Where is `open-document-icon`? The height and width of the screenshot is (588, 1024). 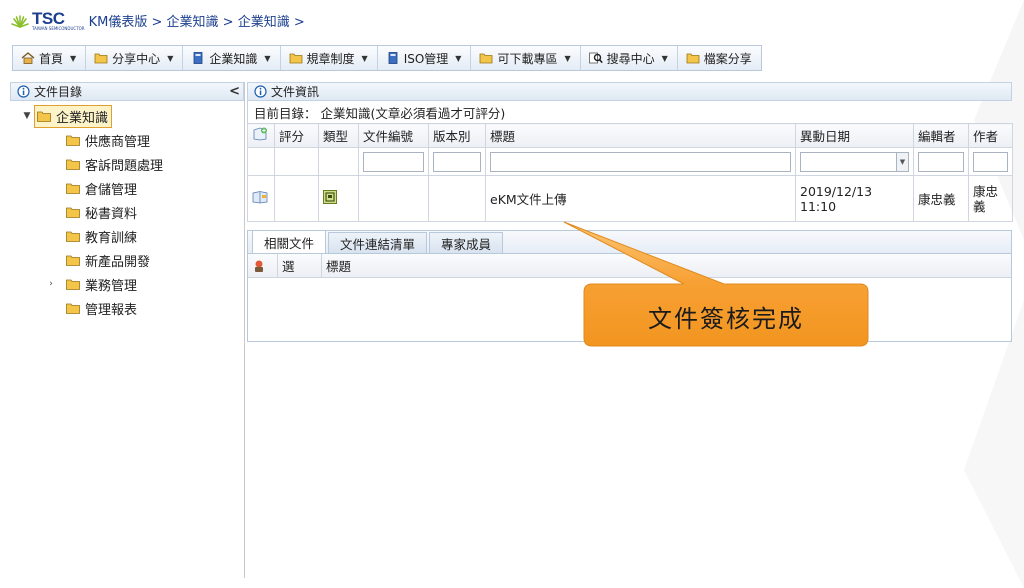
open-document-icon is located at coordinates (260, 197).